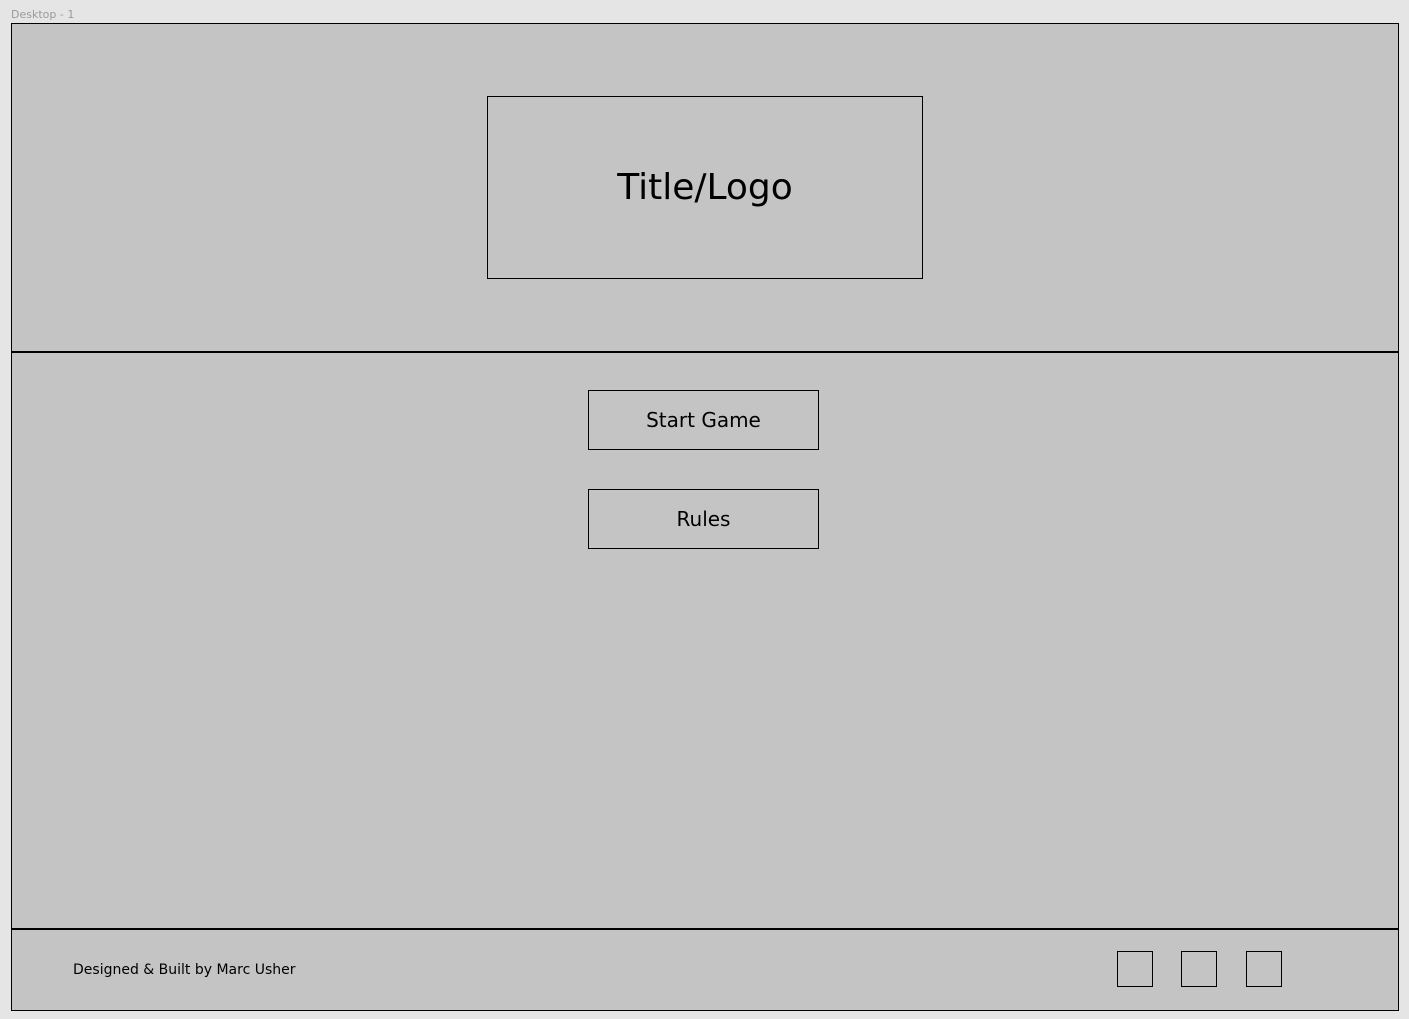 The width and height of the screenshot is (1409, 1019). Describe the element at coordinates (1199, 969) in the screenshot. I see `social-placeholder-2-icon` at that location.